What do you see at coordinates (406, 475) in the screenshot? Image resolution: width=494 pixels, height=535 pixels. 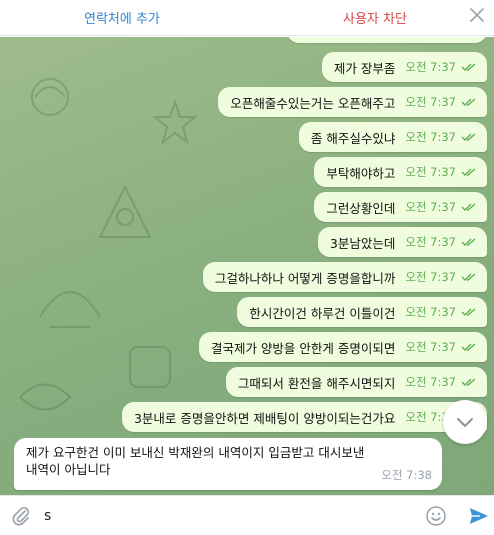 I see `message-time: 오전 7:38` at bounding box center [406, 475].